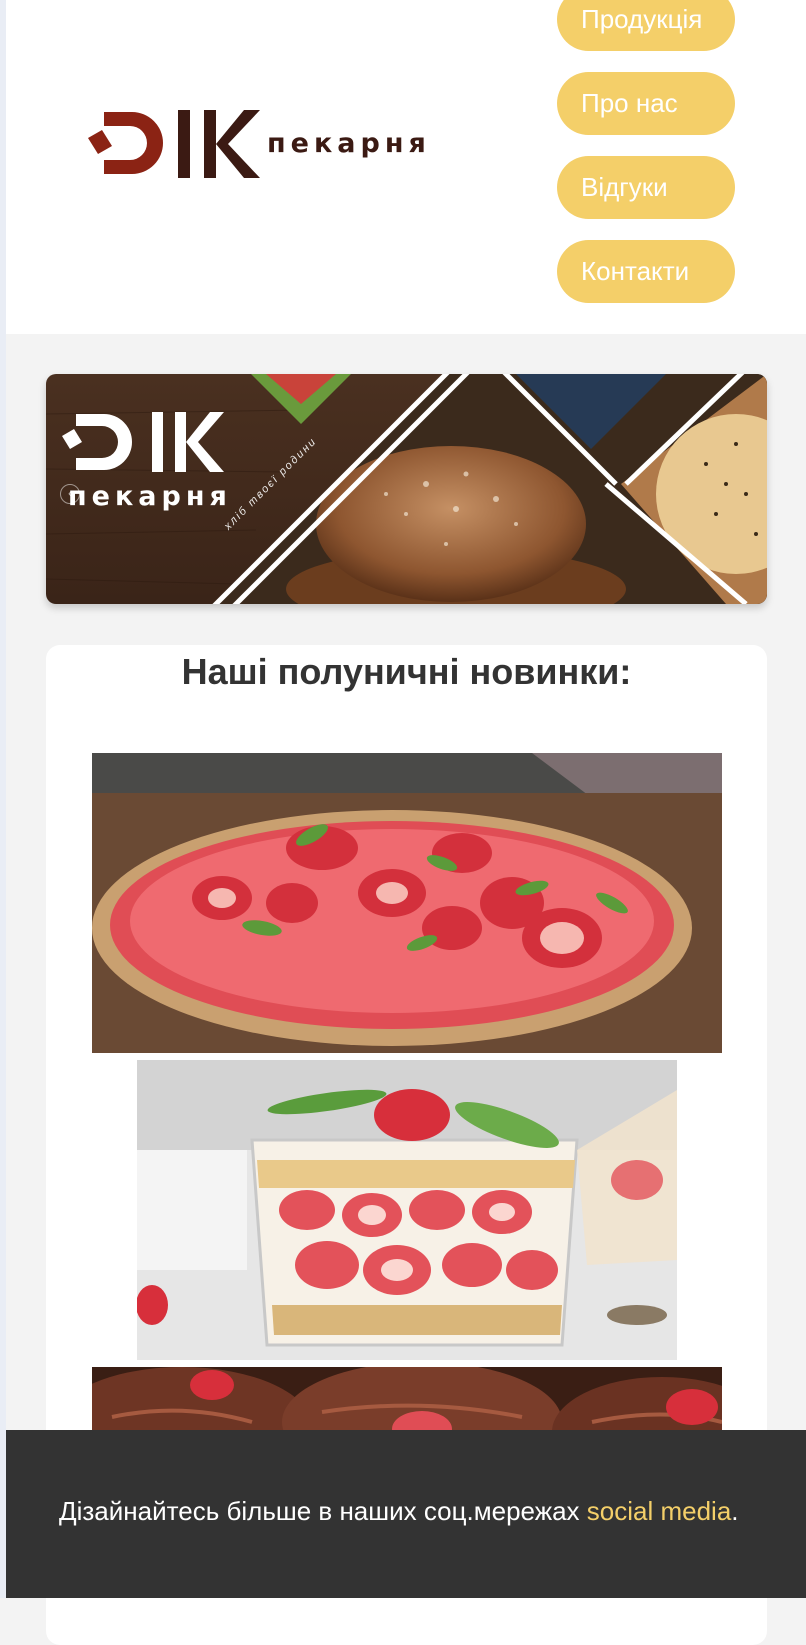  I want to click on footer-period: ., so click(735, 1511).